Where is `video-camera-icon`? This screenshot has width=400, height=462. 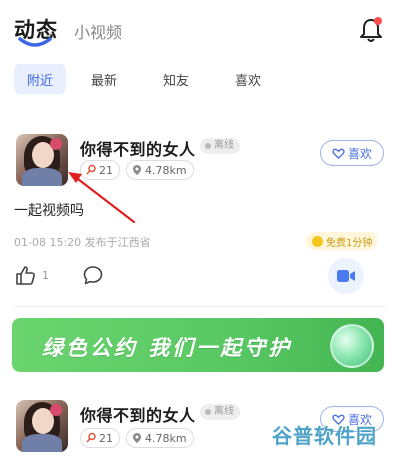
video-camera-icon is located at coordinates (346, 276).